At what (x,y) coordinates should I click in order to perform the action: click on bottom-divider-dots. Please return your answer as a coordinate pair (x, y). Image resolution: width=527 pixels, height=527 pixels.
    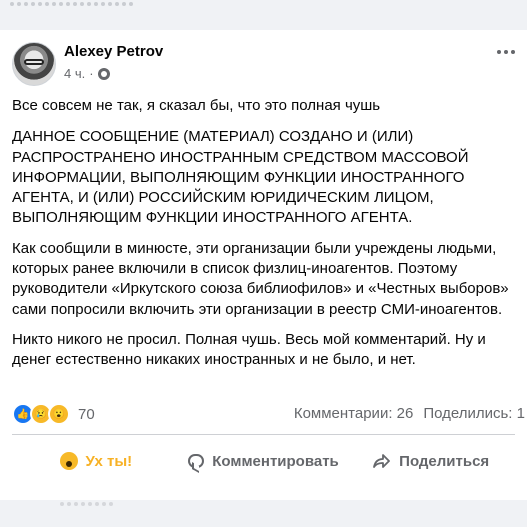
    Looking at the image, I should click on (86, 504).